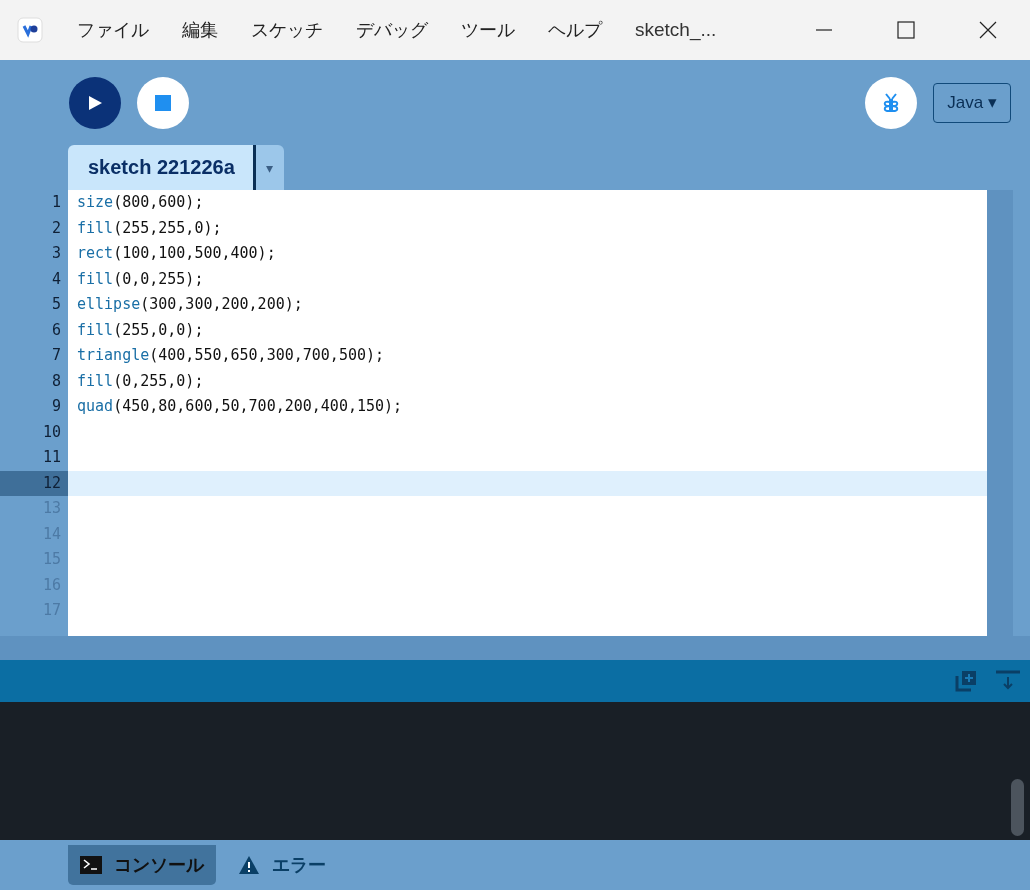 The image size is (1030, 890). Describe the element at coordinates (392, 30) in the screenshot. I see `menu-item: デバッグ` at that location.